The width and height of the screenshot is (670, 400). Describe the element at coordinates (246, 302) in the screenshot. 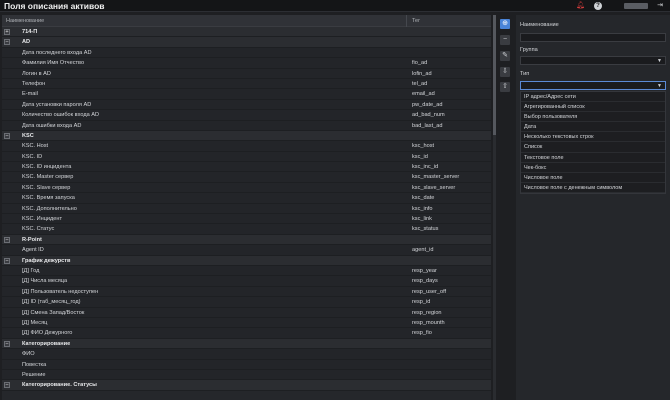

I see `tree-item-row: [Д] ID (таб_месяц_год) resp_id` at that location.